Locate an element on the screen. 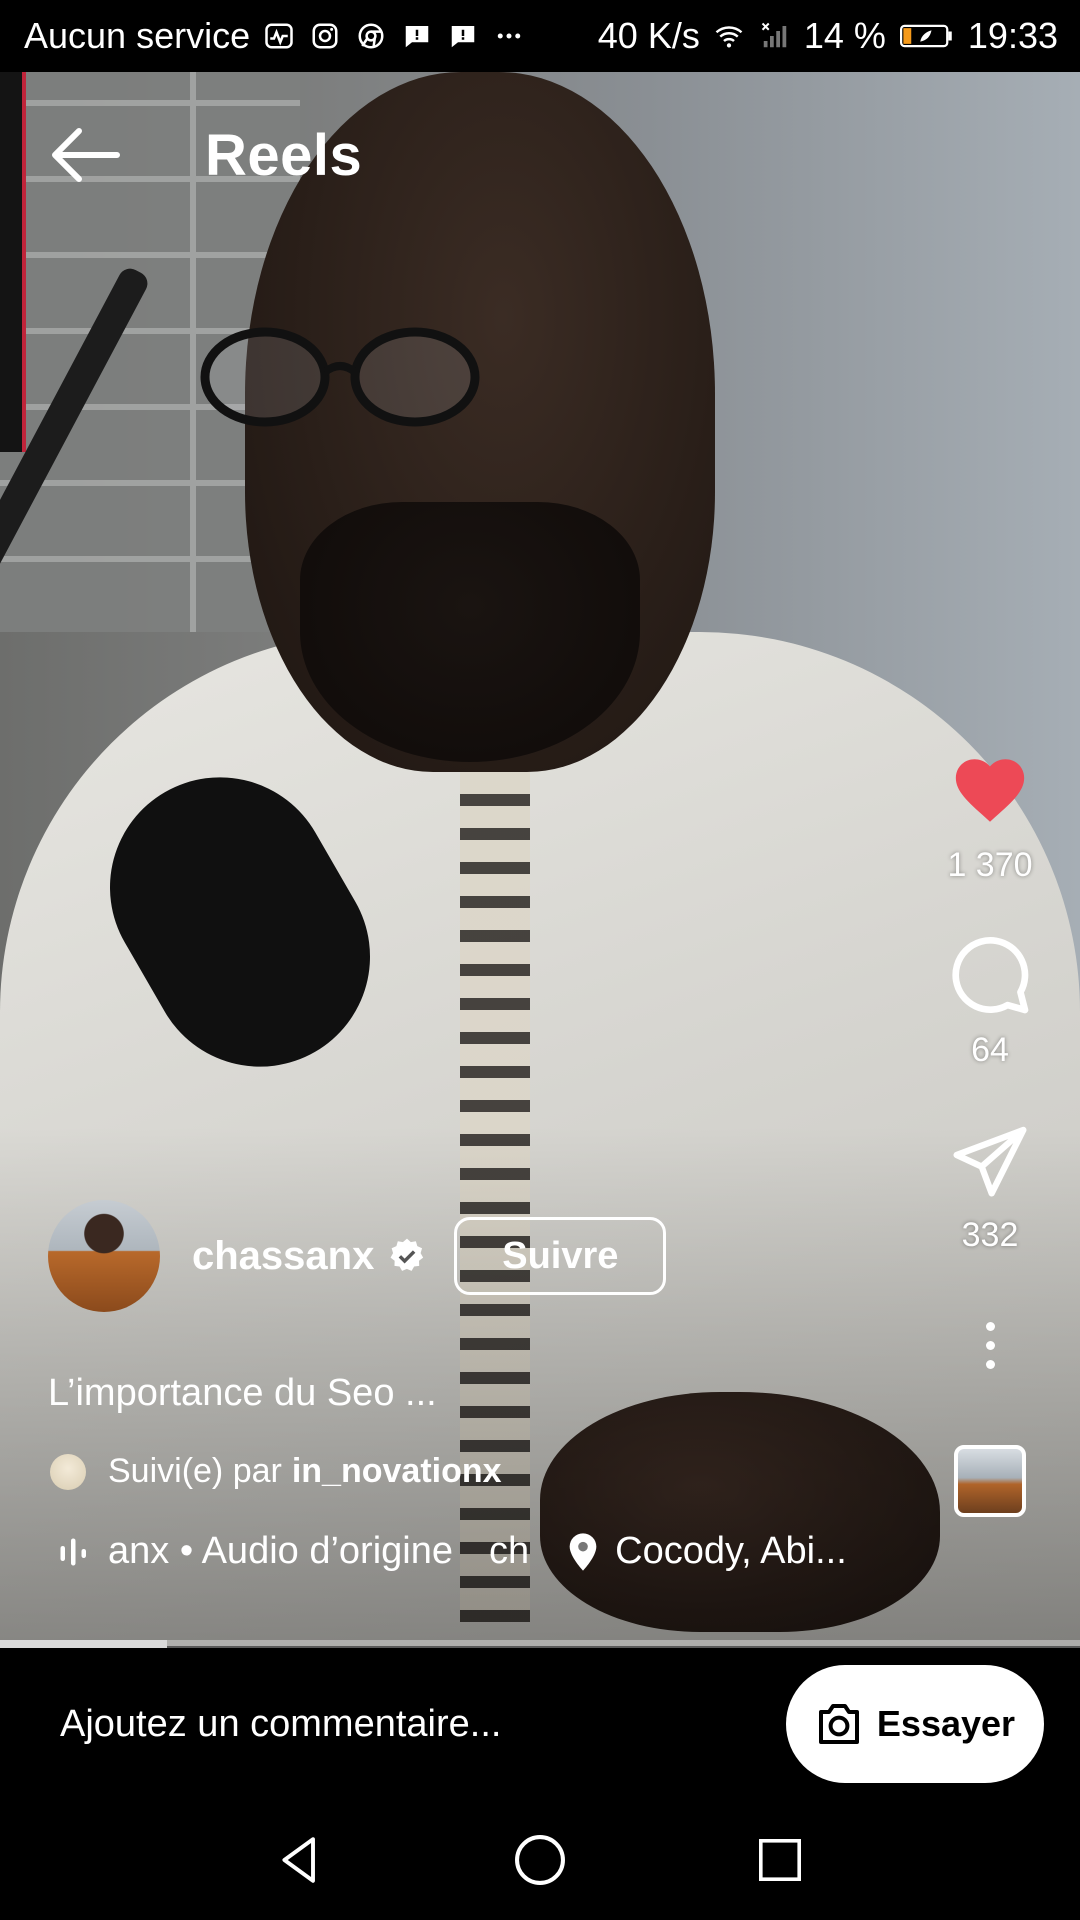 The height and width of the screenshot is (1920, 1080). more-dots-icon is located at coordinates (509, 36).